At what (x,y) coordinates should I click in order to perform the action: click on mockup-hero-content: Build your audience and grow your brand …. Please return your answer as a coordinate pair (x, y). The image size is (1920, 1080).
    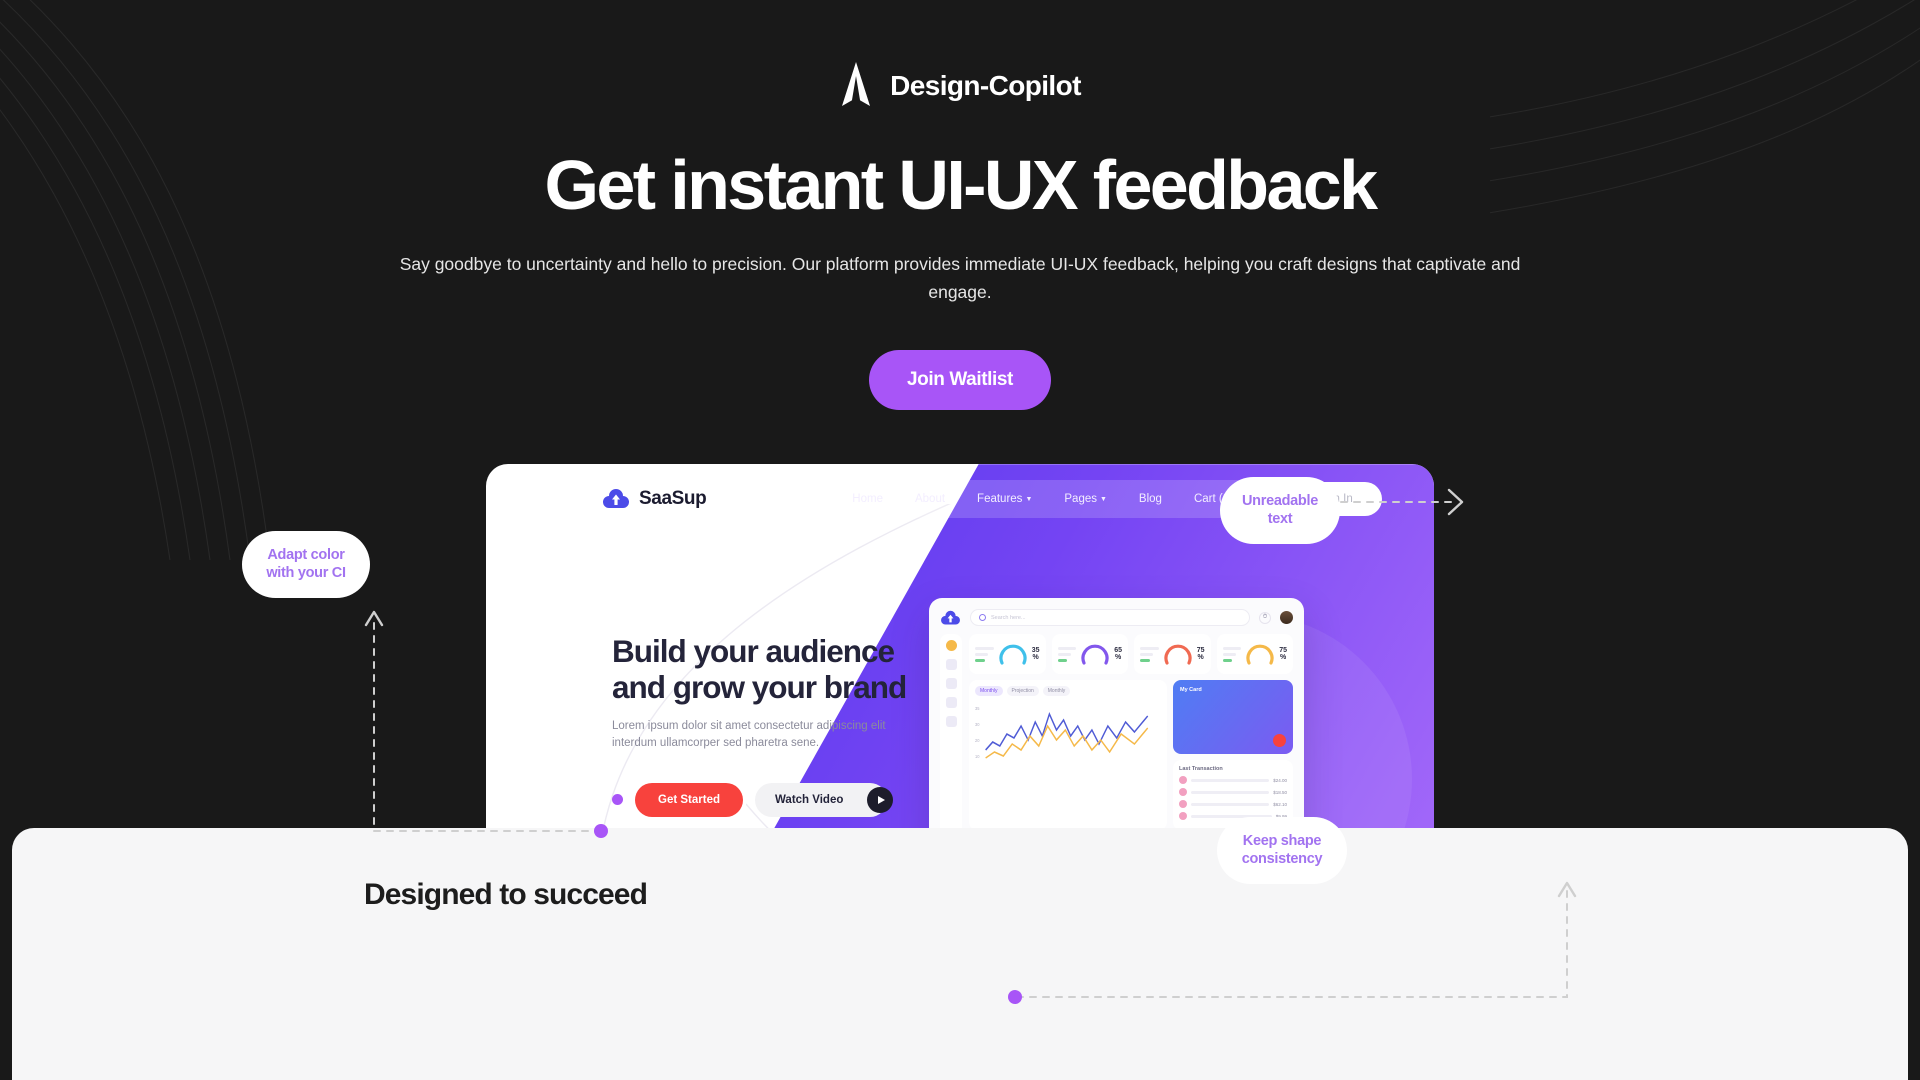
    Looking at the image, I should click on (767, 725).